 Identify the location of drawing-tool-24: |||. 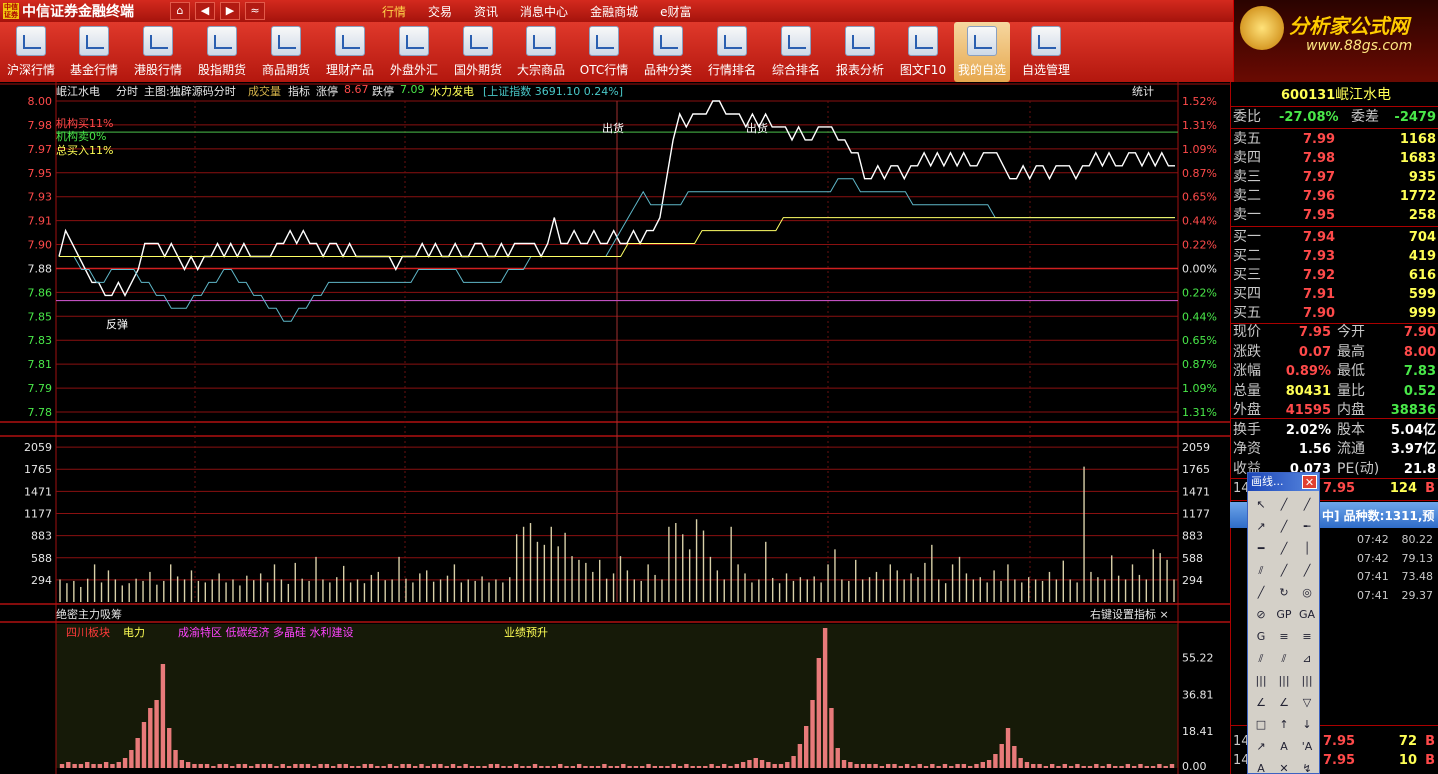
(1261, 680).